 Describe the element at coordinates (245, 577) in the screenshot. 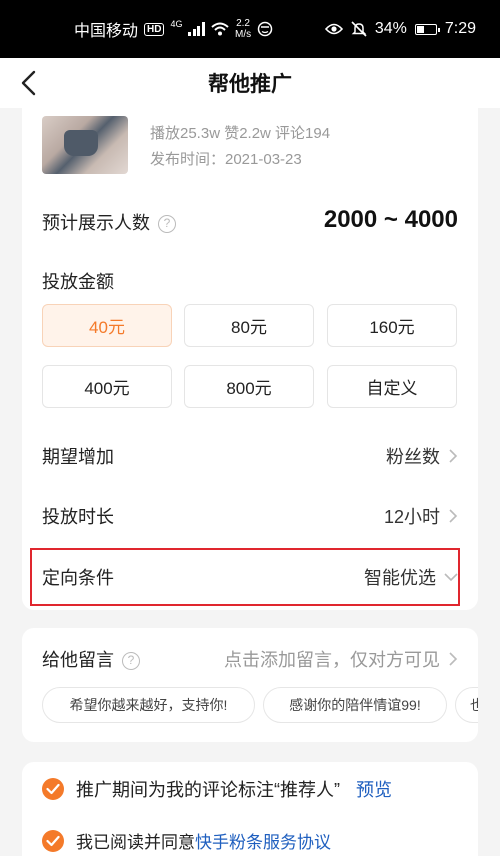

I see `targeting-highlight-box` at that location.